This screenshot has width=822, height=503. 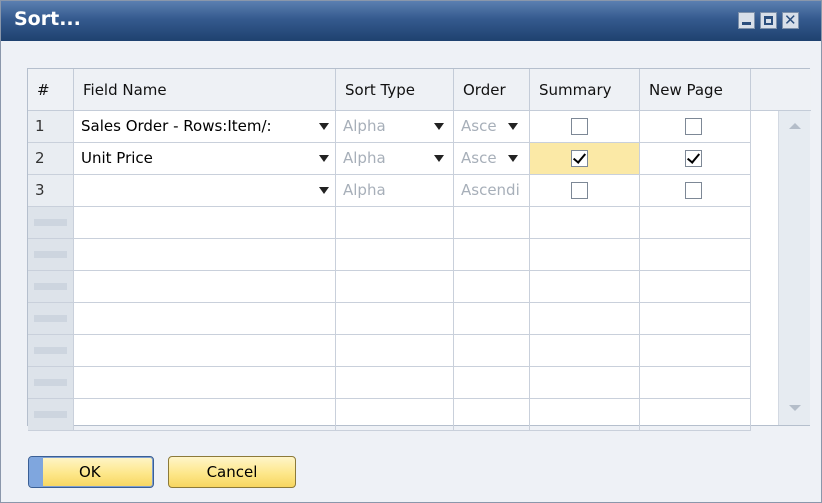 What do you see at coordinates (51, 191) in the screenshot?
I see `row-number: 3` at bounding box center [51, 191].